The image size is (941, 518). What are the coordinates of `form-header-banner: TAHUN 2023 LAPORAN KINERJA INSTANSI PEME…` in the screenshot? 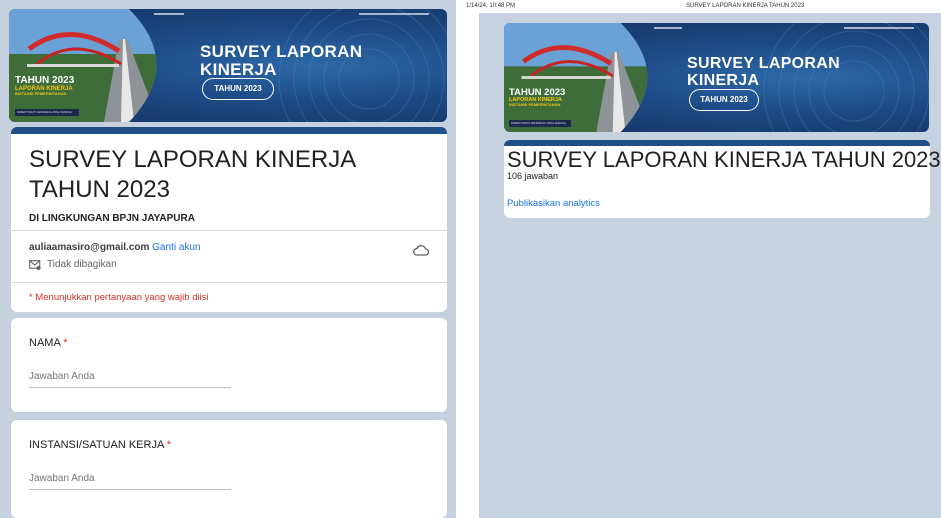 It's located at (228, 65).